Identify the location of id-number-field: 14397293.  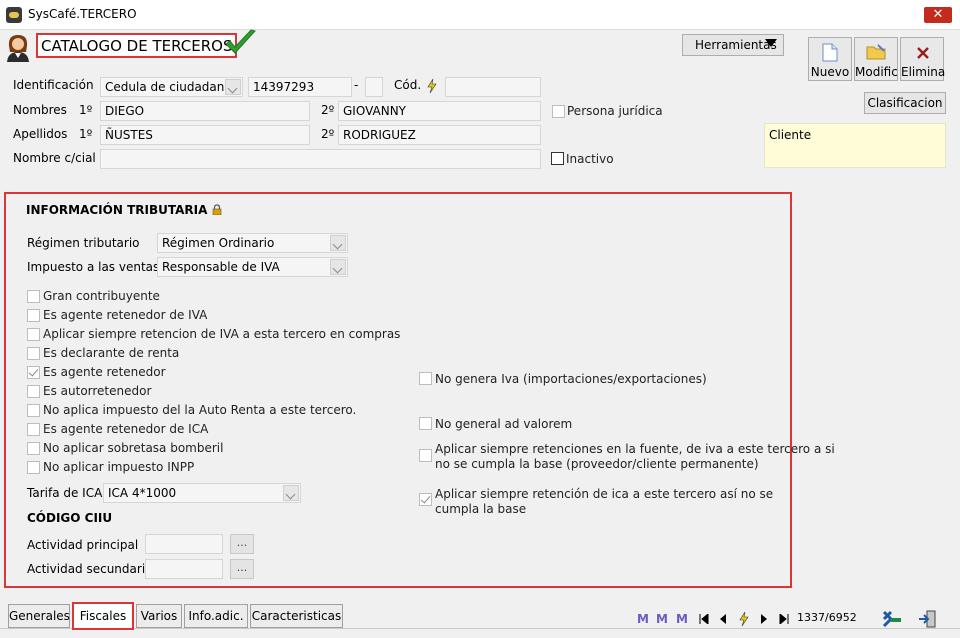
(300, 87).